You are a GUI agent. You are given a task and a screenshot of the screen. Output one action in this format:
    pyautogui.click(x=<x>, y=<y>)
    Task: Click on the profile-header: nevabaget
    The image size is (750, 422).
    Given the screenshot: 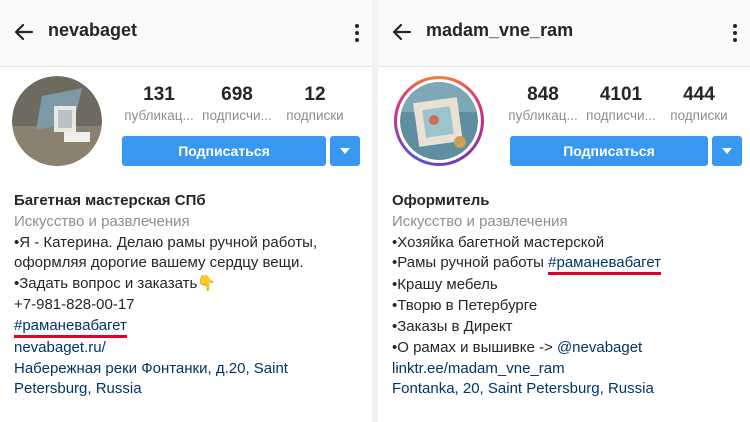 What is the action you would take?
    pyautogui.click(x=186, y=33)
    